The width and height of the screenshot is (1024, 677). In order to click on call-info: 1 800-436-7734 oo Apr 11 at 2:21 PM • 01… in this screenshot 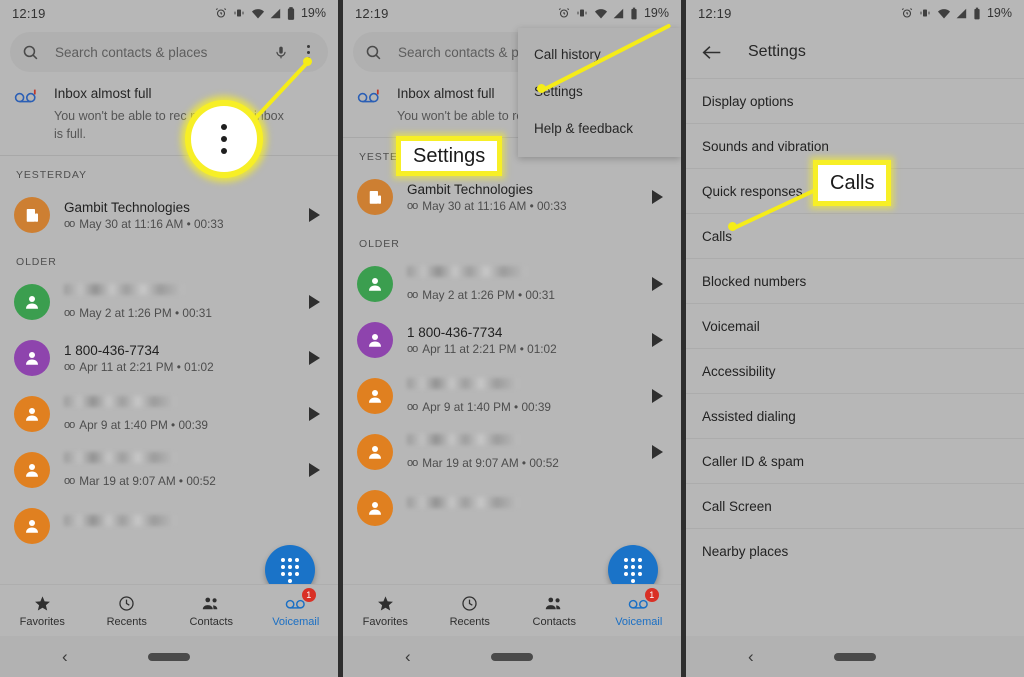, I will do `click(522, 340)`.